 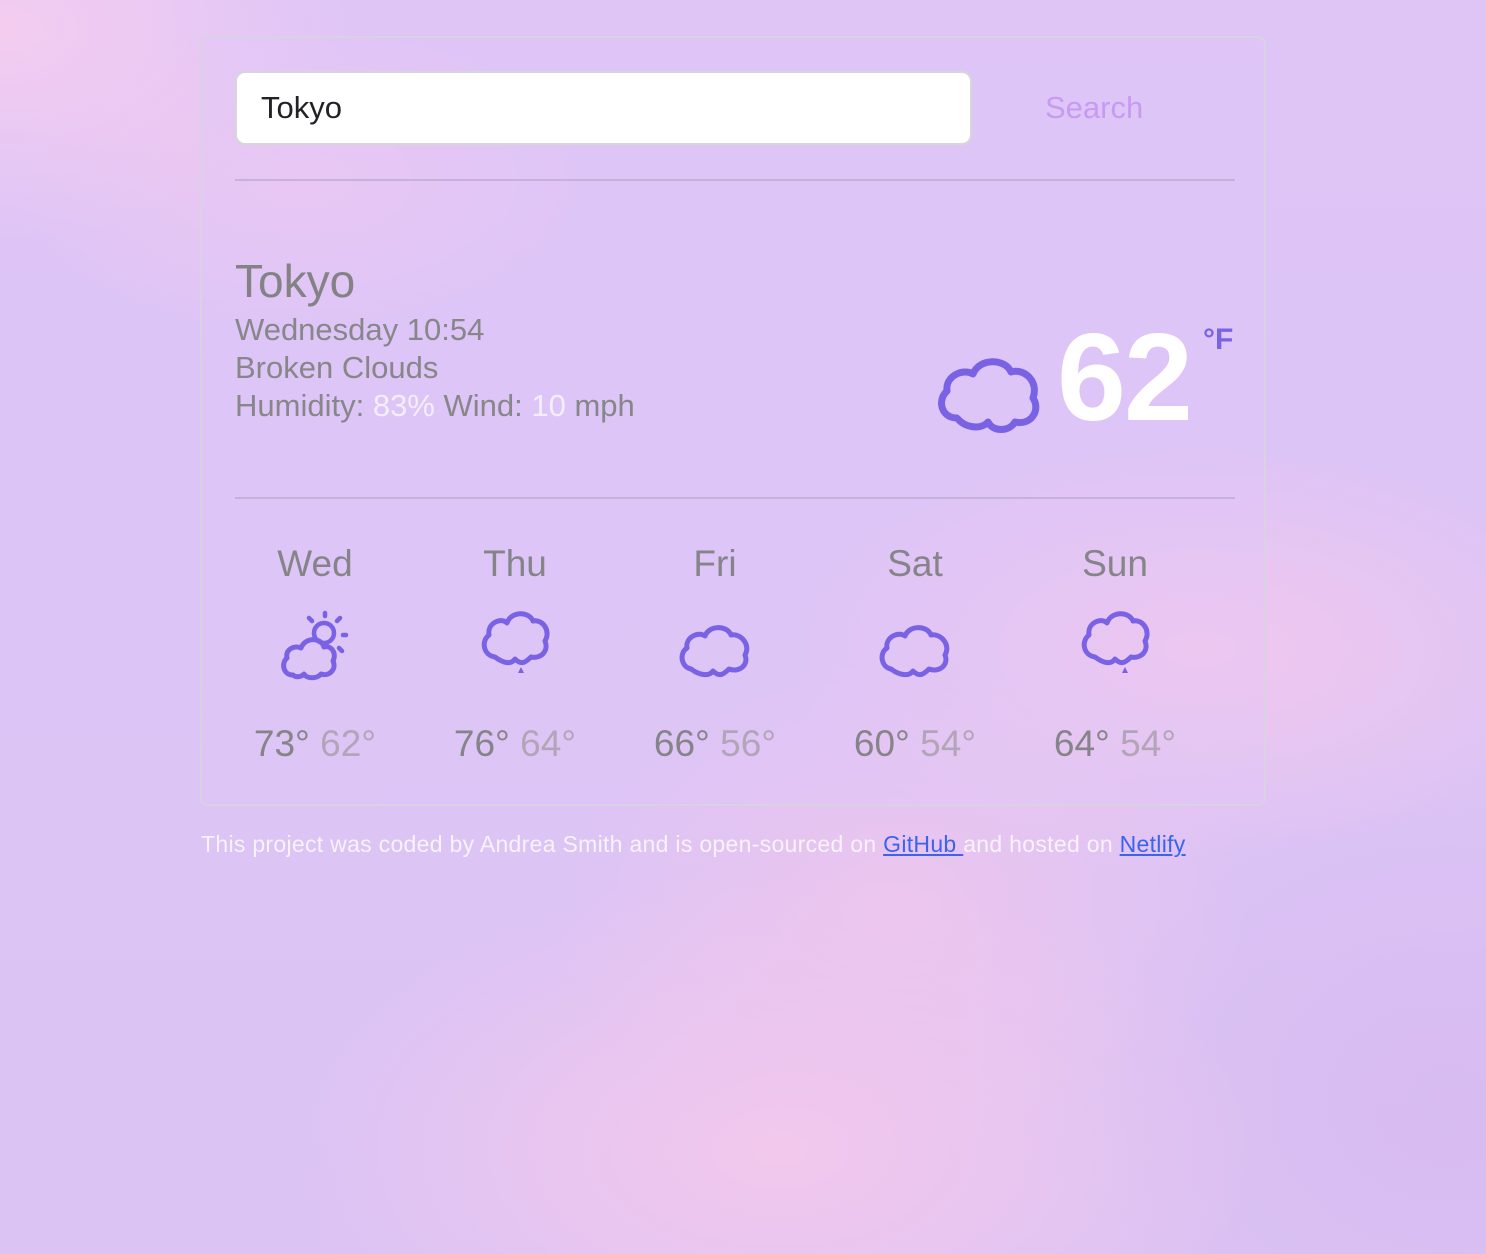 I want to click on forecast-day: Fri 66° 56°, so click(x=735, y=658).